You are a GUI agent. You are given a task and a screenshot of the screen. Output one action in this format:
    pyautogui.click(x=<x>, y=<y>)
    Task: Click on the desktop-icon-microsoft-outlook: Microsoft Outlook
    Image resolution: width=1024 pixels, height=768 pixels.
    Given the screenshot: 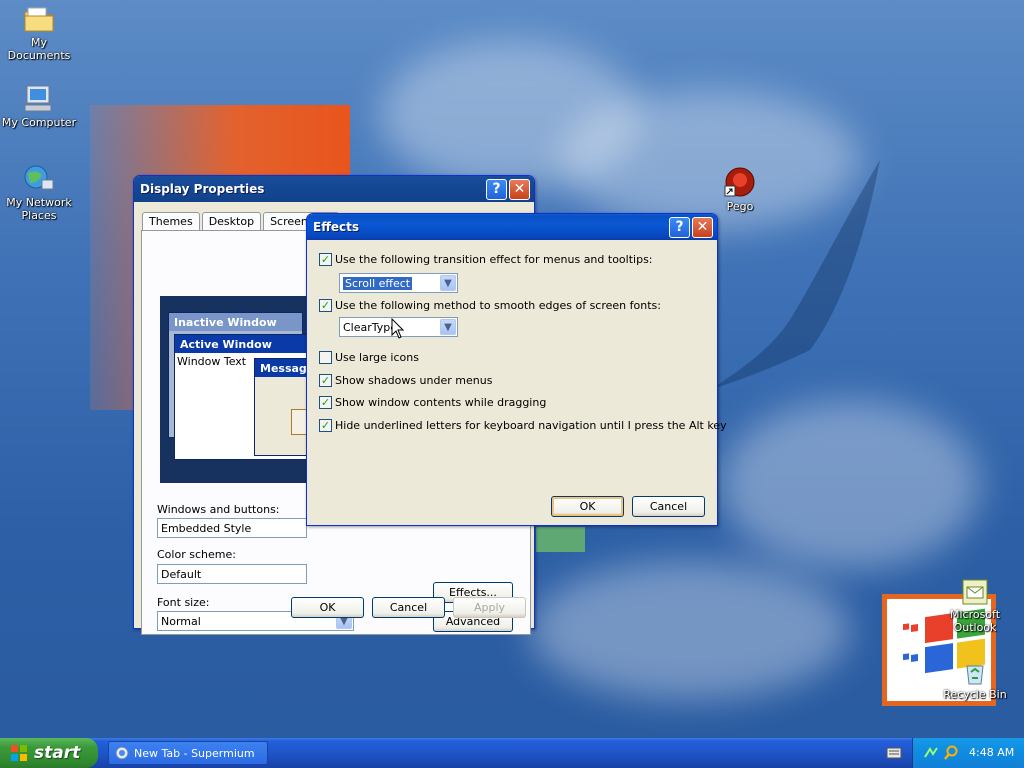 What is the action you would take?
    pyautogui.click(x=975, y=606)
    